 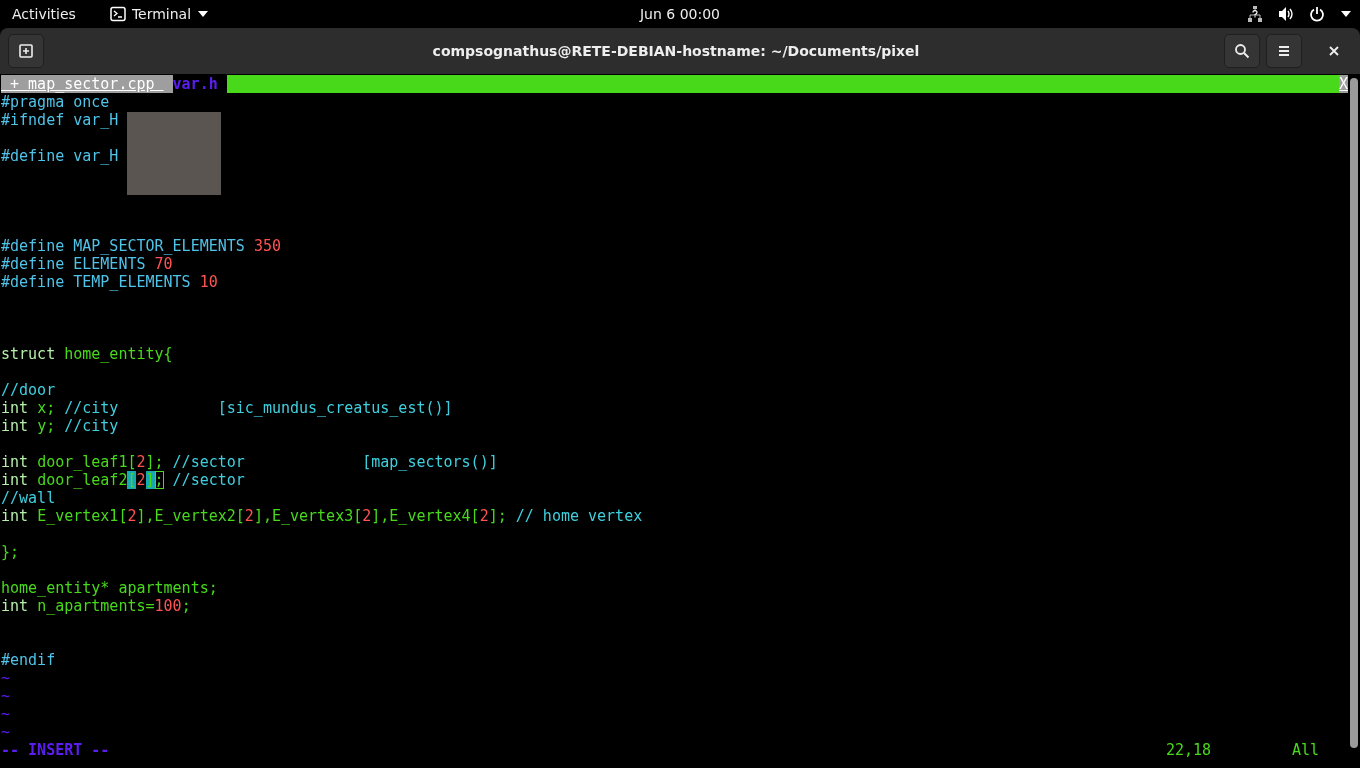 What do you see at coordinates (55, 102) in the screenshot?
I see `preprocessor-directive: #pragma once` at bounding box center [55, 102].